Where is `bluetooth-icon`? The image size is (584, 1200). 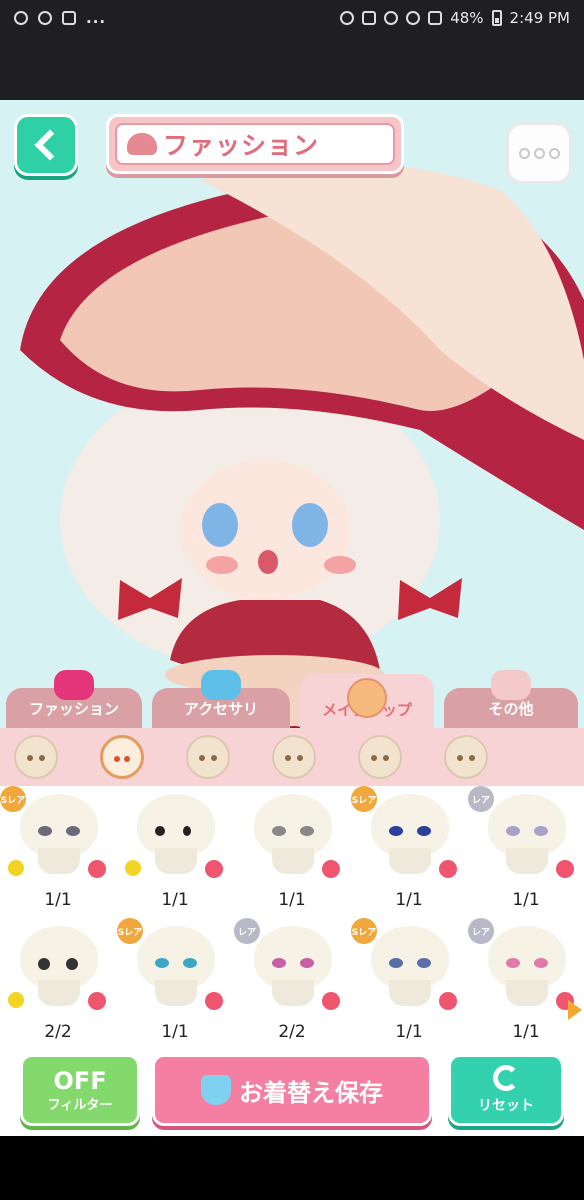 bluetooth-icon is located at coordinates (347, 18).